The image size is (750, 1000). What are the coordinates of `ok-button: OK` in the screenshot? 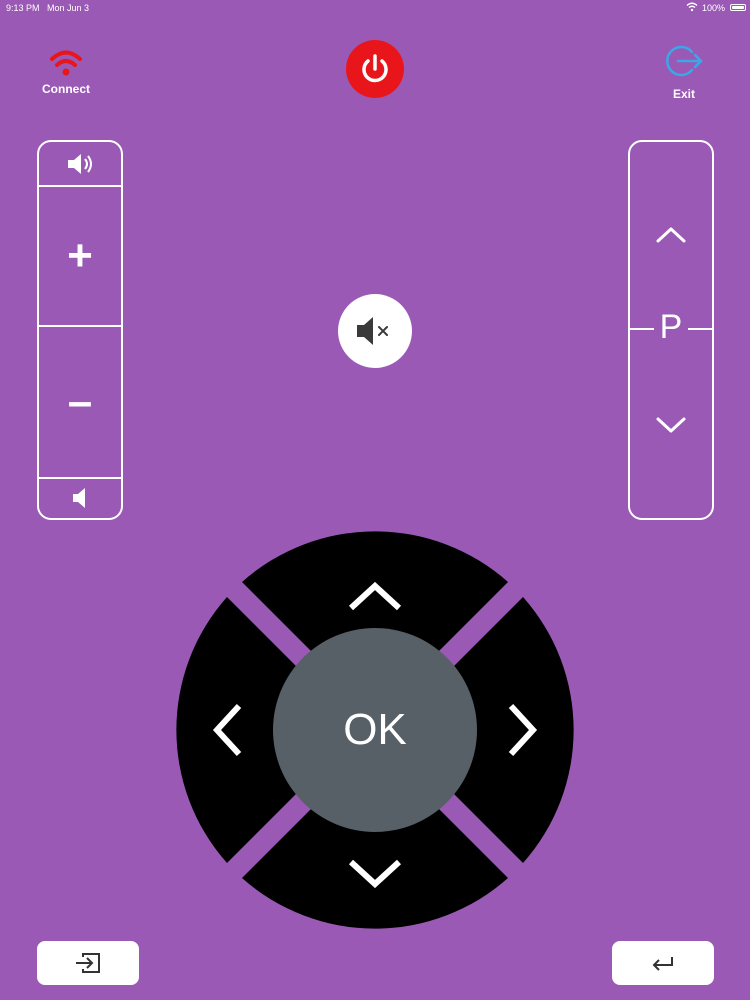 It's located at (375, 730).